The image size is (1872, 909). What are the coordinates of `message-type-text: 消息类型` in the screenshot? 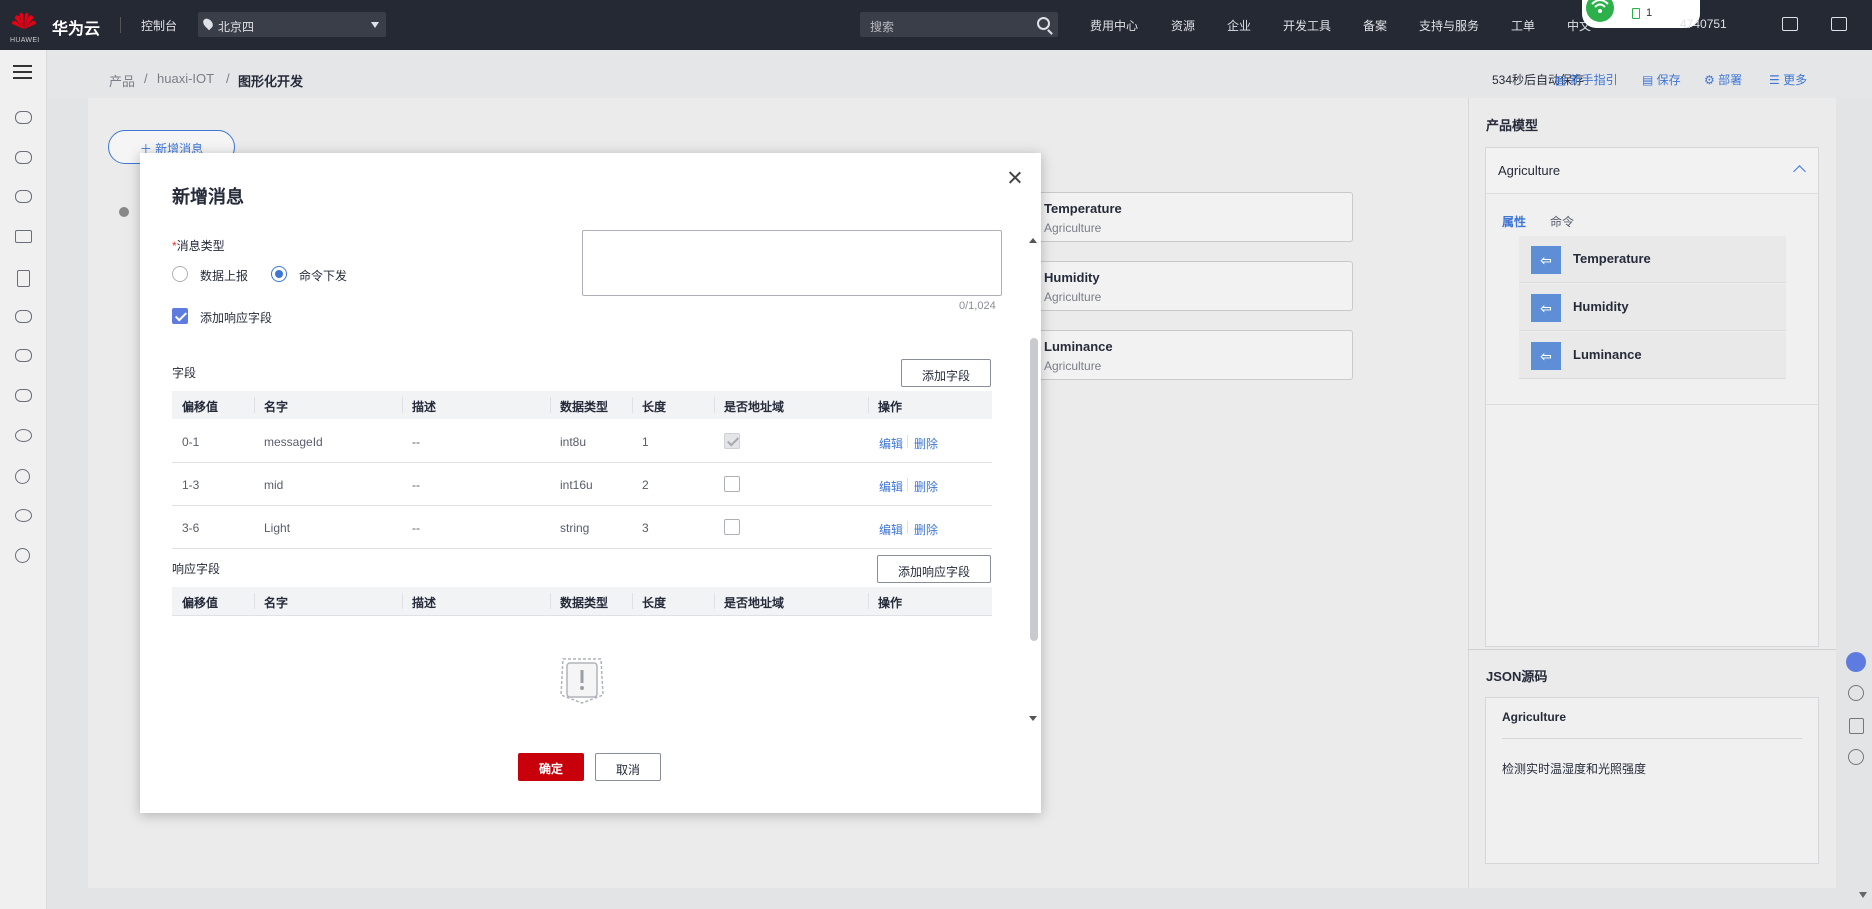 It's located at (200, 246).